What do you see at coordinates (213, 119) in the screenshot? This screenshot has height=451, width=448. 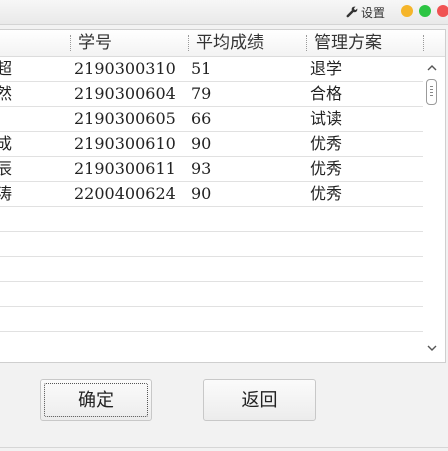 I see `table-row: 2190300605 66 试读` at bounding box center [213, 119].